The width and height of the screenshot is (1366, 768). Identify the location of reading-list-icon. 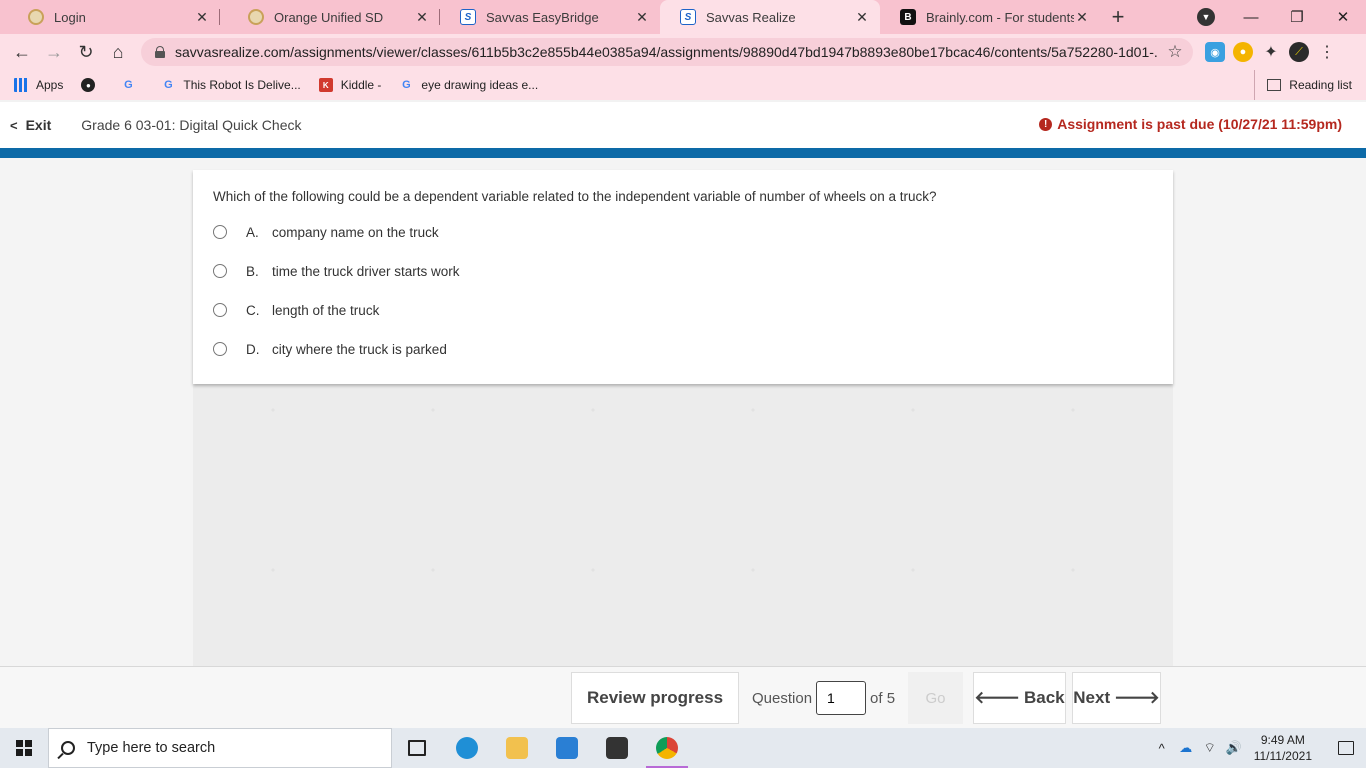
(1274, 85).